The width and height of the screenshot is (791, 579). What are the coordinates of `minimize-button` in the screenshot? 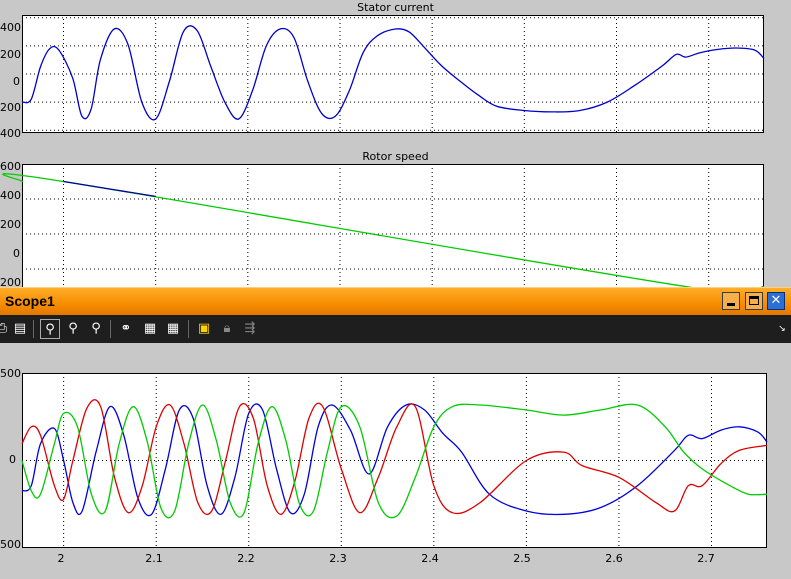 It's located at (731, 301).